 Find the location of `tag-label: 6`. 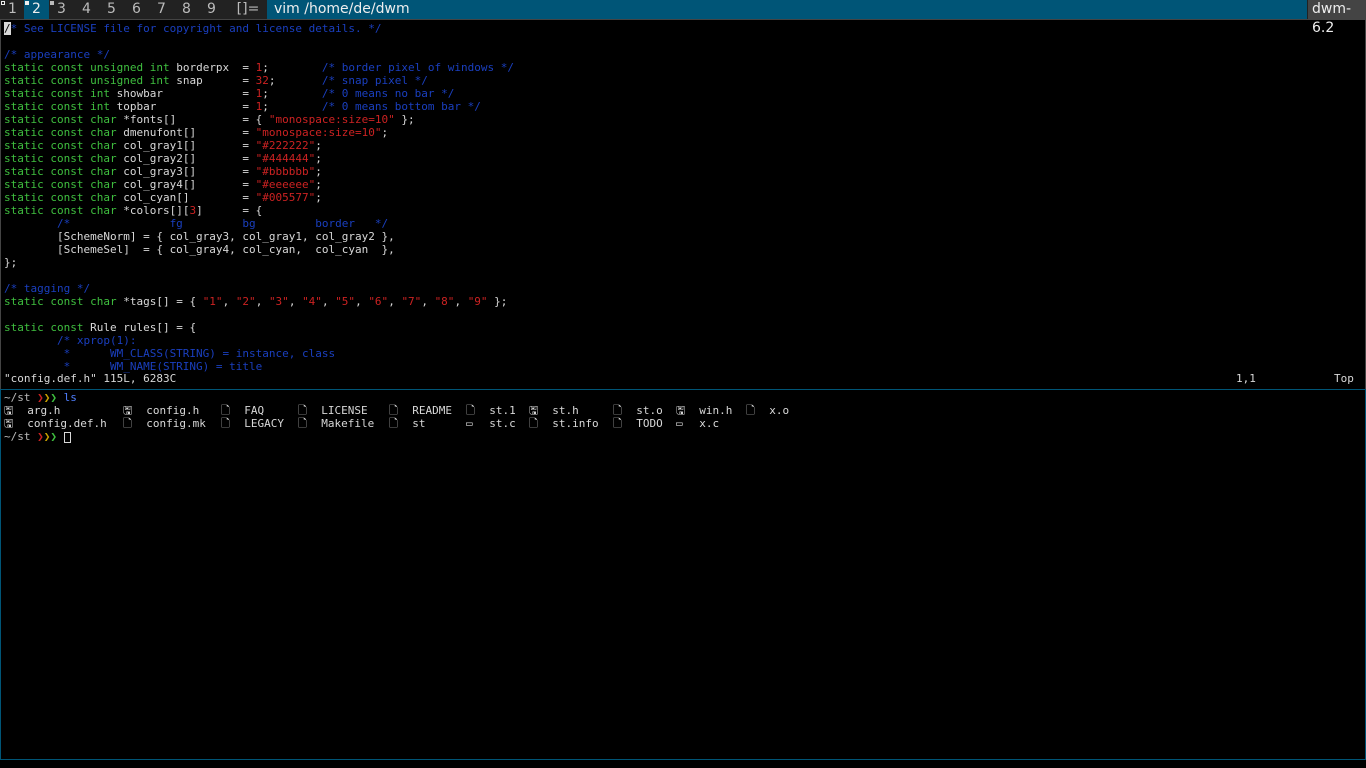

tag-label: 6 is located at coordinates (136, 9).